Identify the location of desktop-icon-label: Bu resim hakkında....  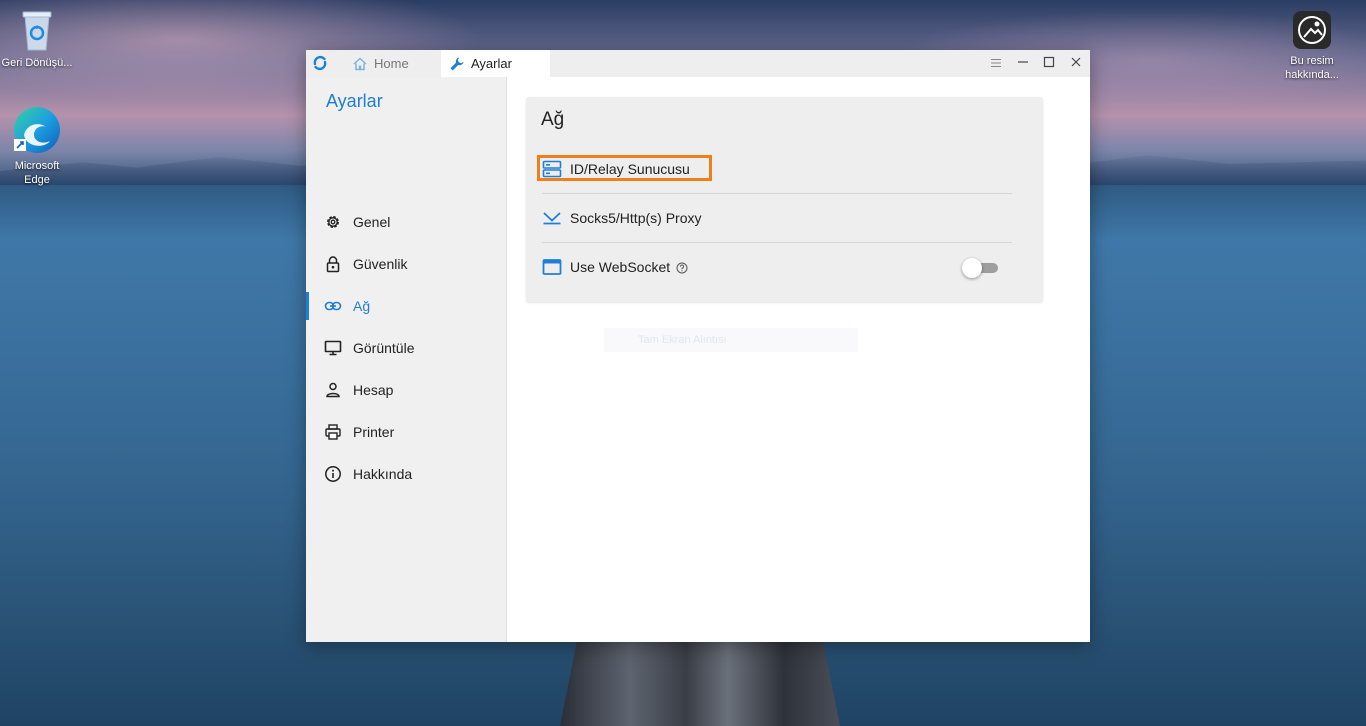
(1312, 68).